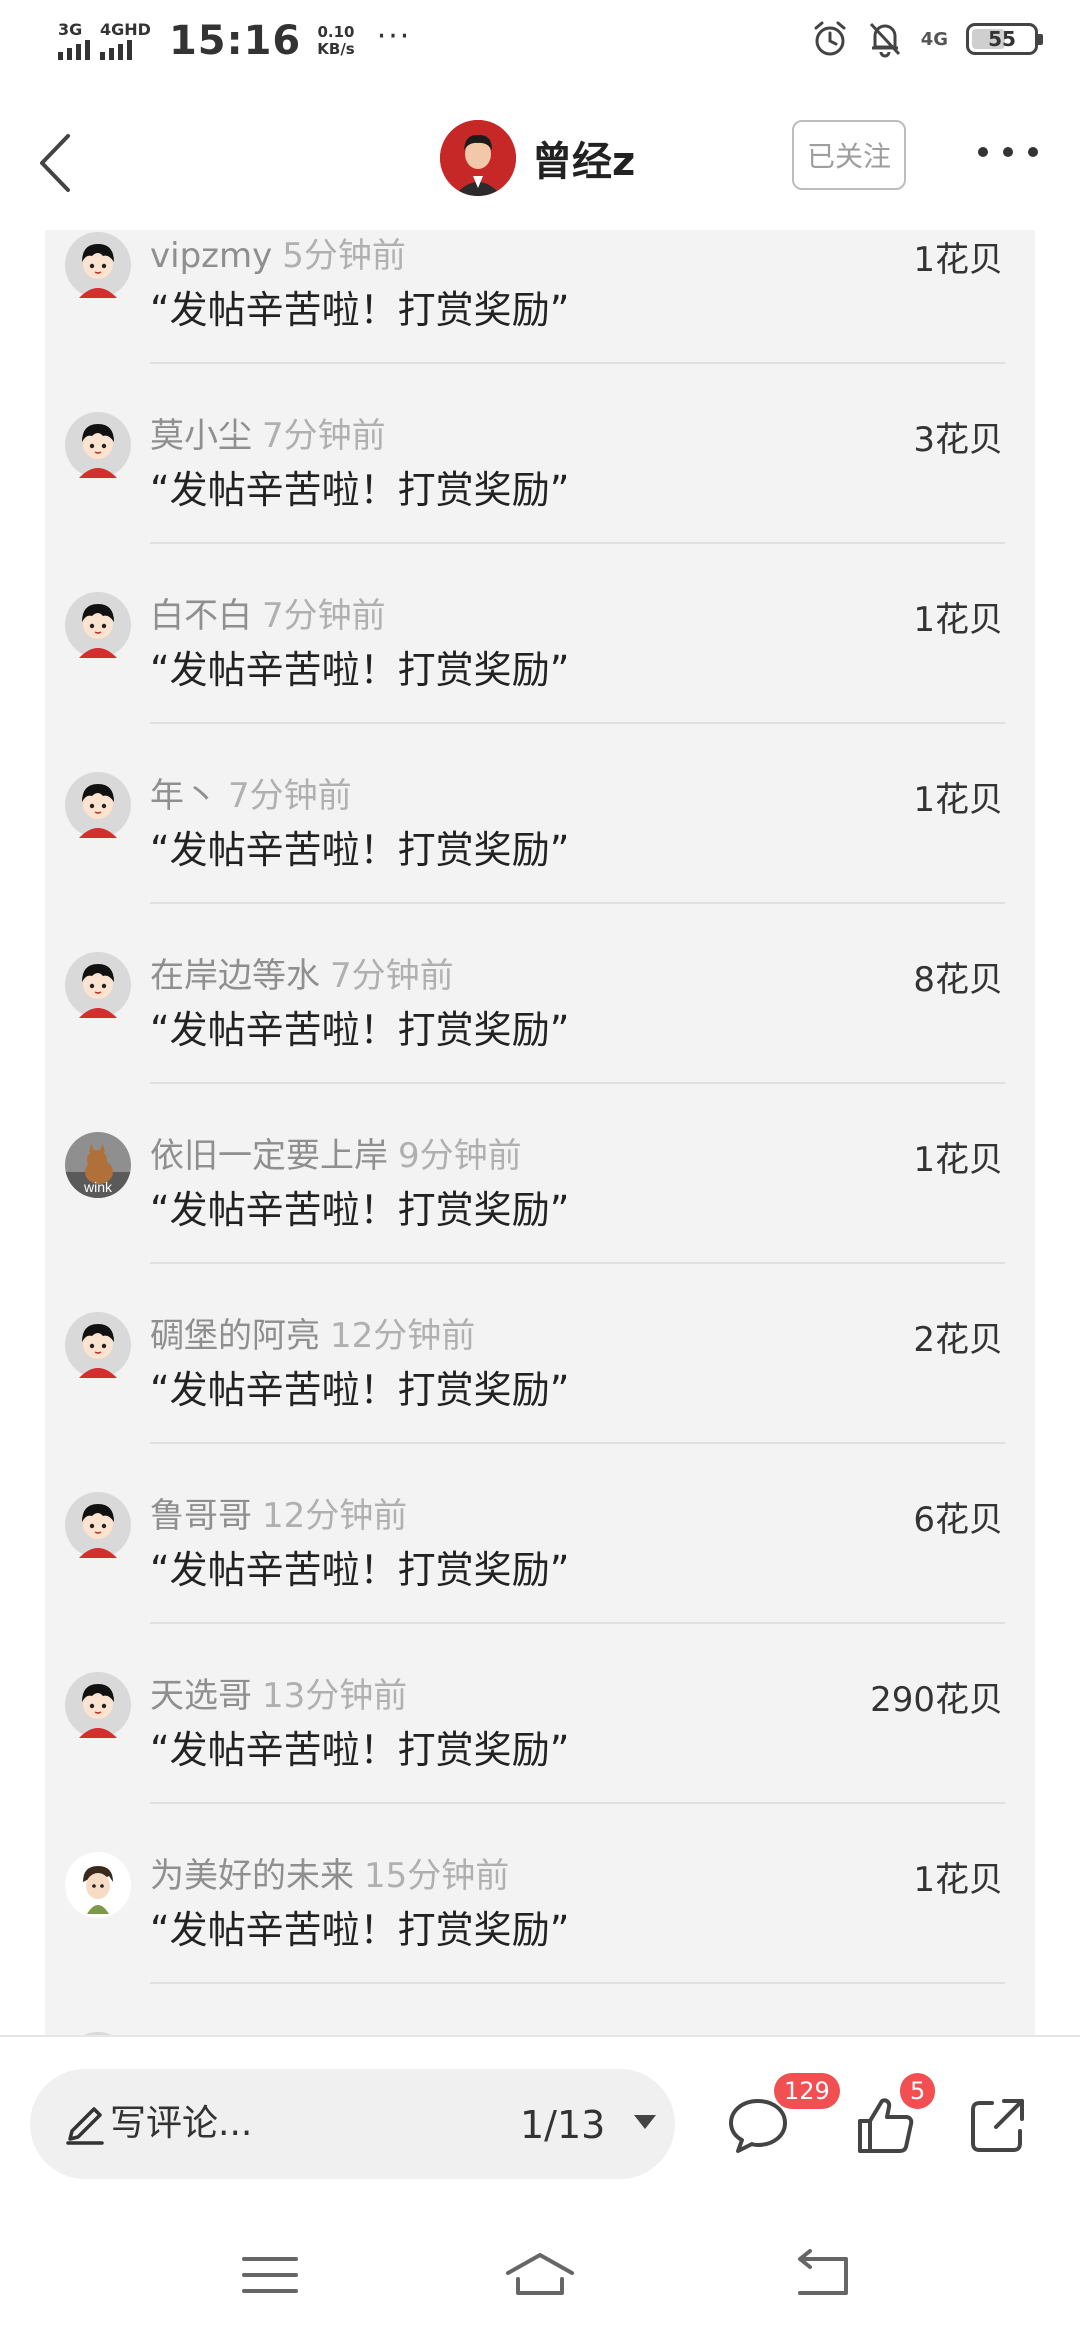 This screenshot has width=1080, height=2340. I want to click on network-speed-value: 0.10, so click(336, 32).